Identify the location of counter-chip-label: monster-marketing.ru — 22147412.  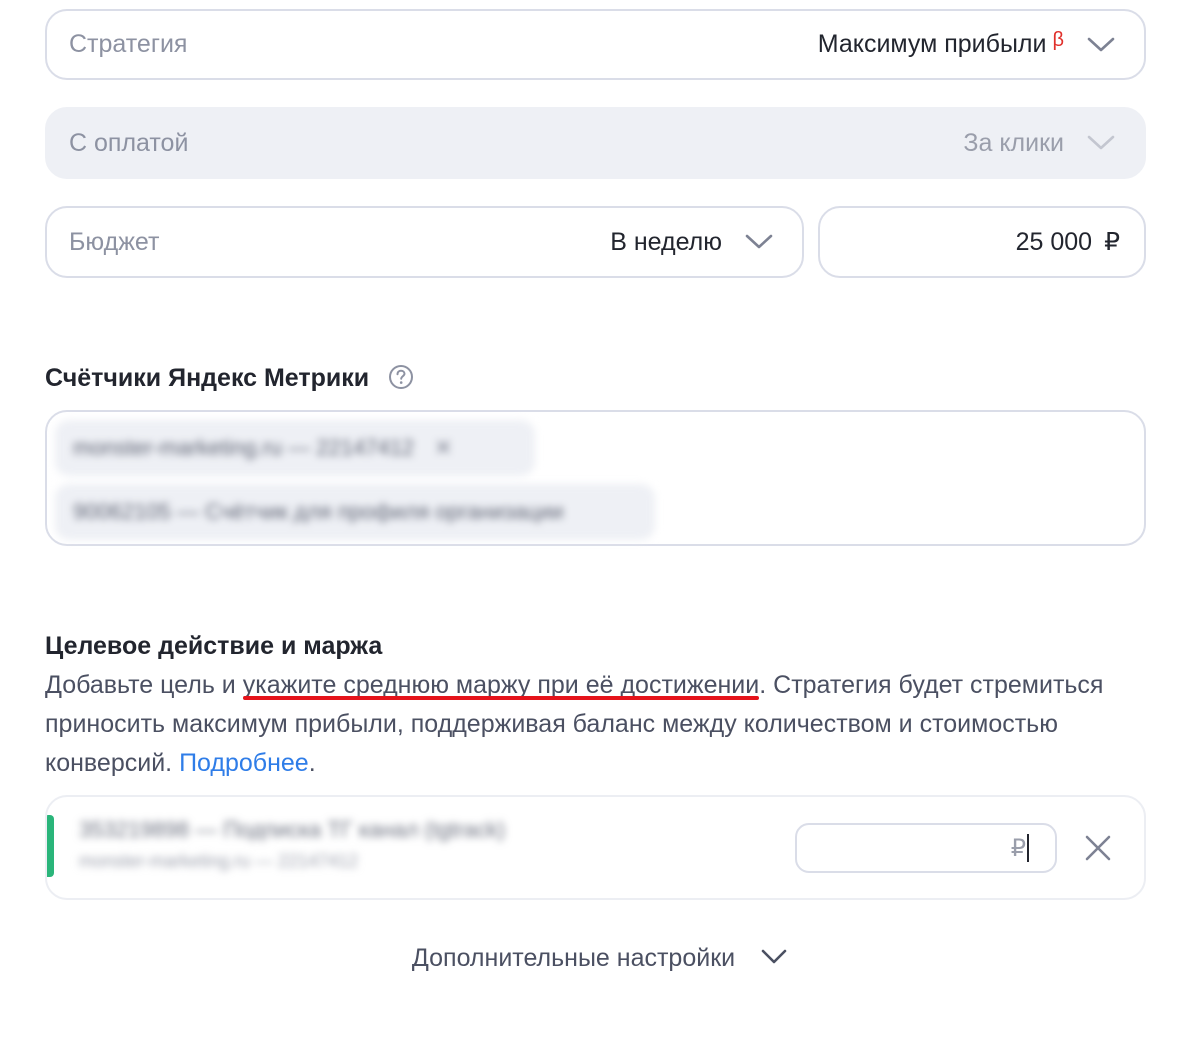
(244, 447).